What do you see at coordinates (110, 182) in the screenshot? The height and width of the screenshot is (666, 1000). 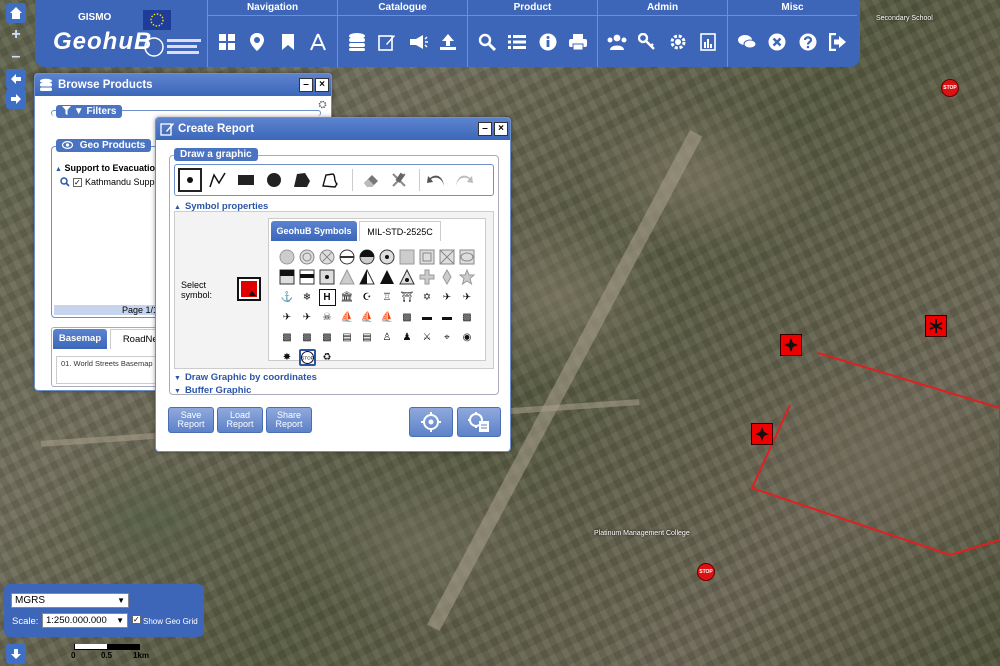 I see `tree-child: ✓ Kathmandu Suppo` at bounding box center [110, 182].